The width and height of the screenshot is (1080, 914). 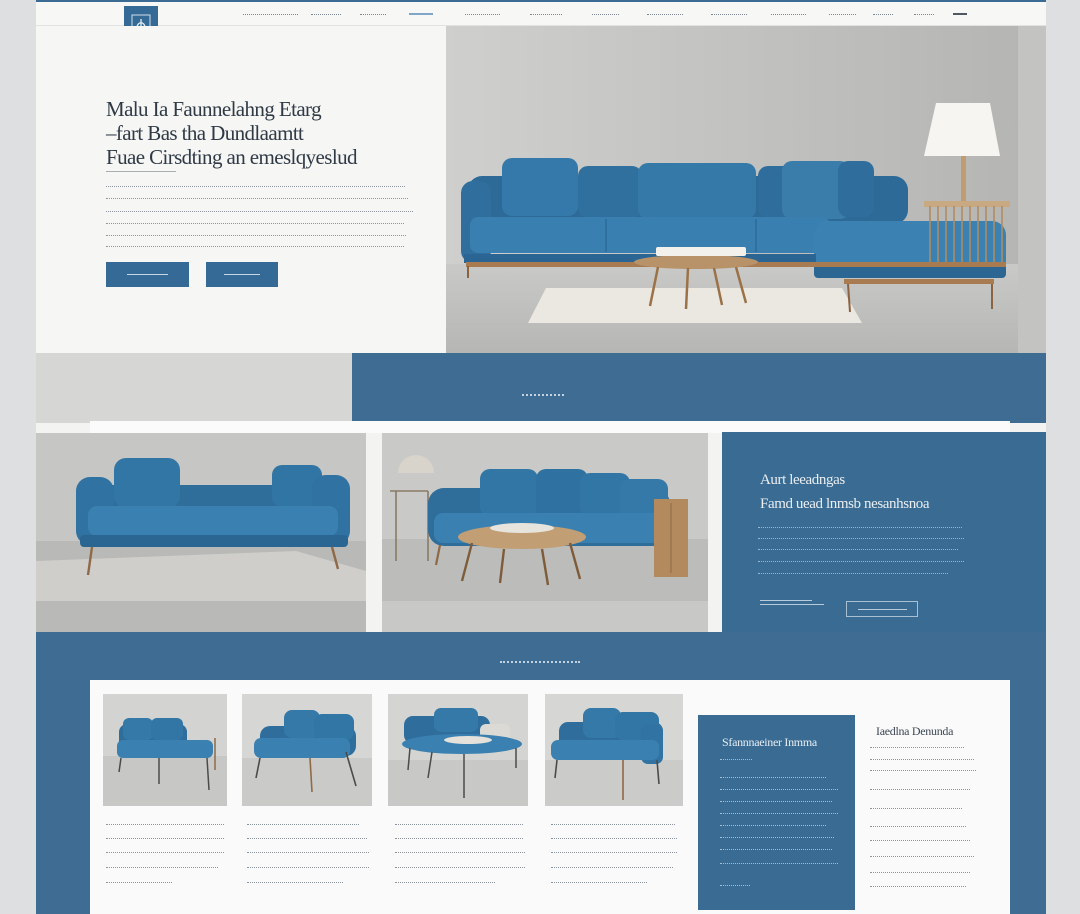 I want to click on hero-title-line-3: Fuae Cirsdting an emeslqyeslud, so click(x=231, y=157).